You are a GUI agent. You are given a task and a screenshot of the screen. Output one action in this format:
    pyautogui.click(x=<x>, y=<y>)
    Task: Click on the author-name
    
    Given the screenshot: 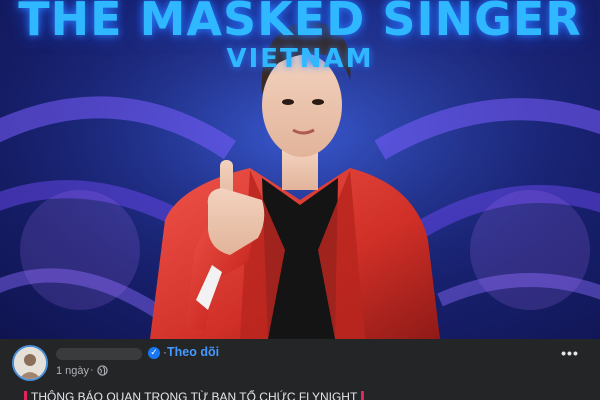 What is the action you would take?
    pyautogui.click(x=99, y=354)
    